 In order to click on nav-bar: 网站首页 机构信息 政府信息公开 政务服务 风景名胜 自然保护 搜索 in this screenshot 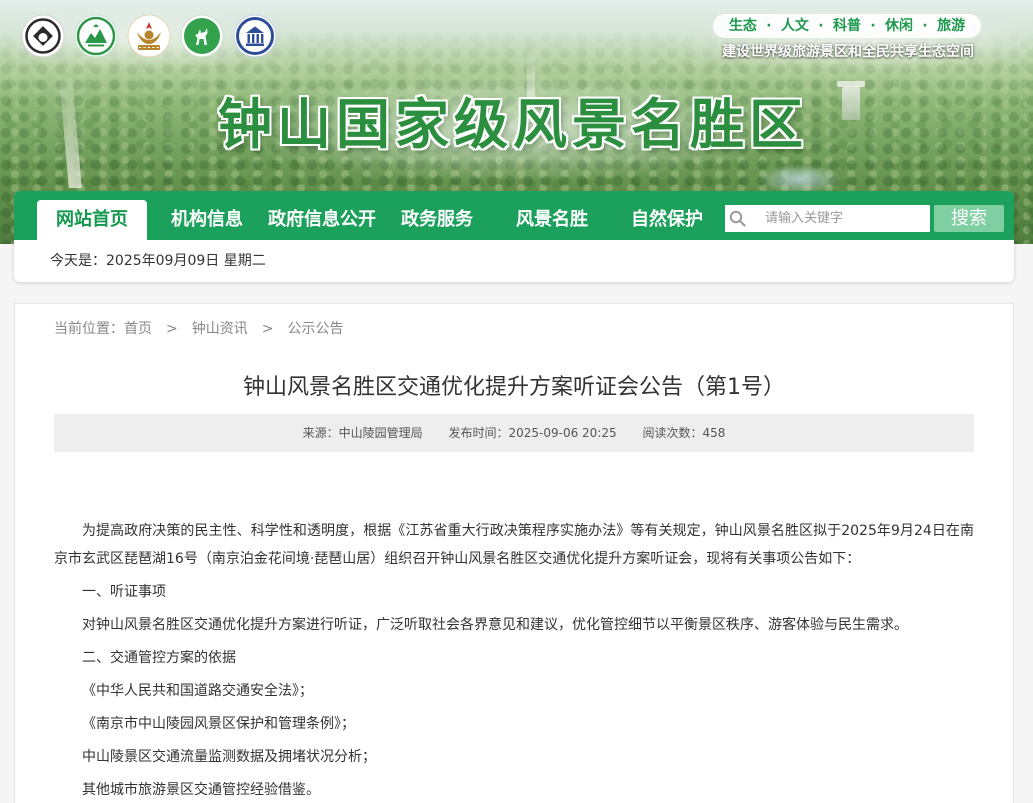, I will do `click(514, 215)`.